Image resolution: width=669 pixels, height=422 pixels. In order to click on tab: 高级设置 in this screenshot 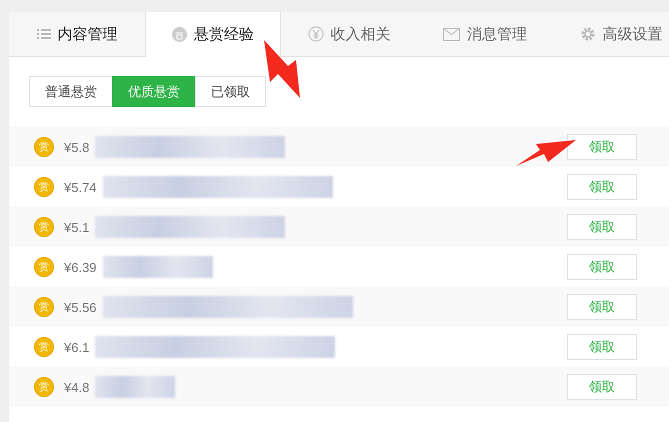, I will do `click(611, 34)`.